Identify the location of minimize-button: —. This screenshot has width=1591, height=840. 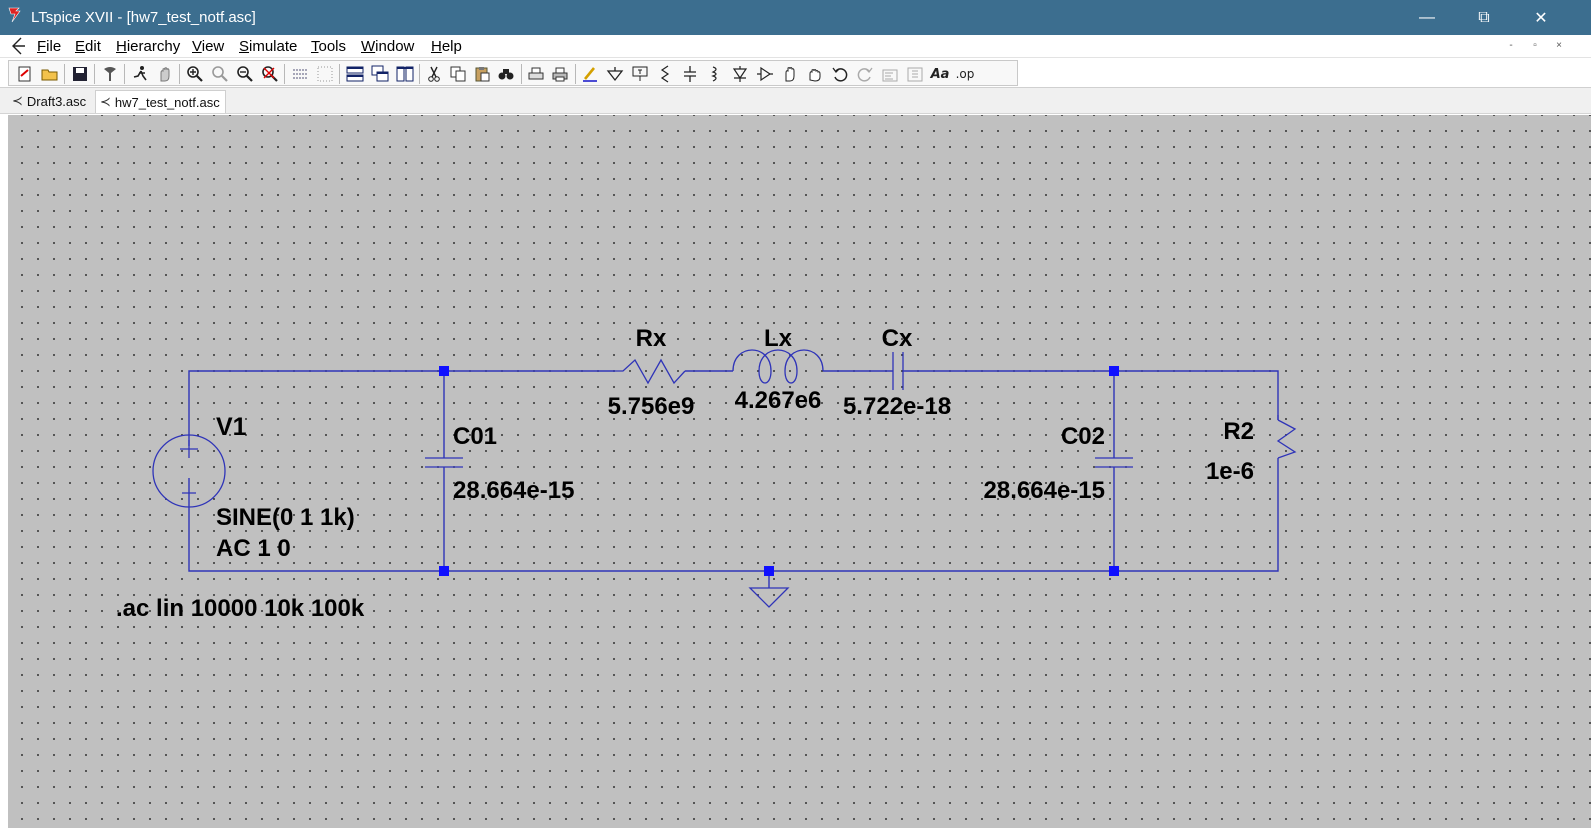
(1427, 17).